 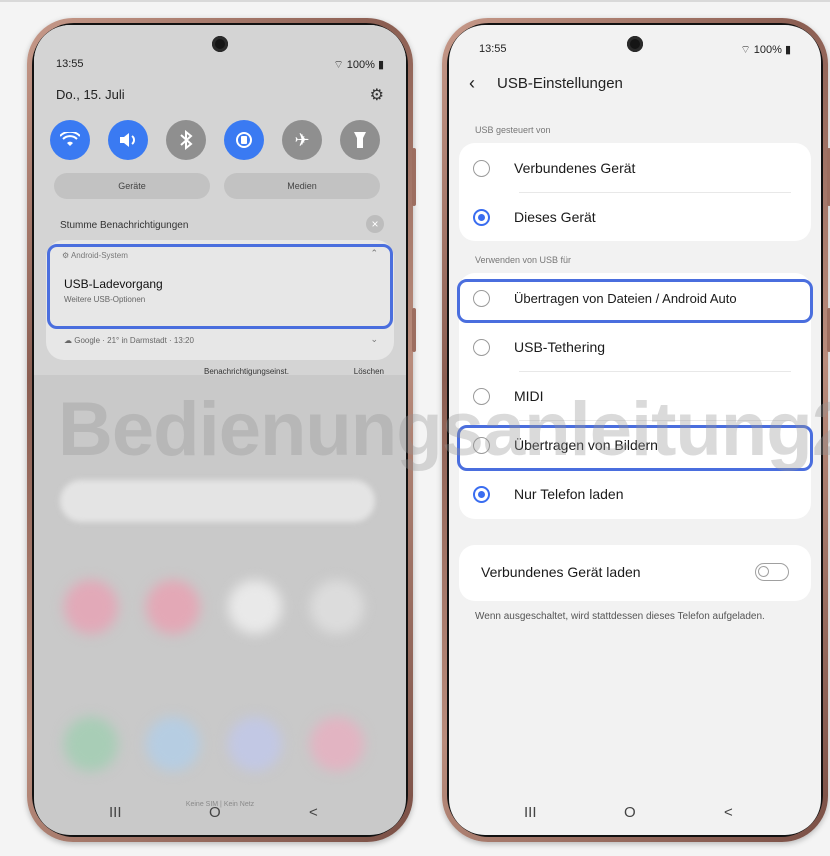 I want to click on top-rule, so click(x=415, y=1).